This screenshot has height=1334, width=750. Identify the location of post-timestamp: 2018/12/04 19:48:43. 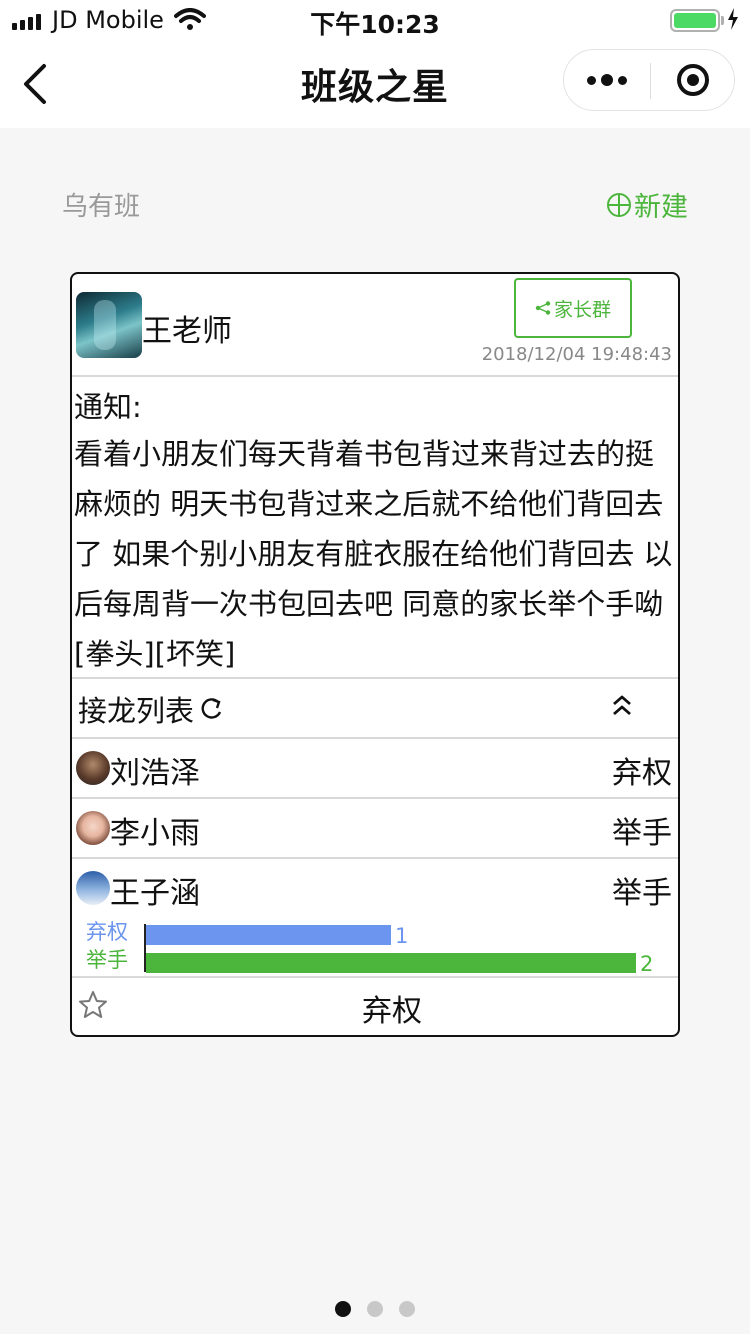
(576, 354).